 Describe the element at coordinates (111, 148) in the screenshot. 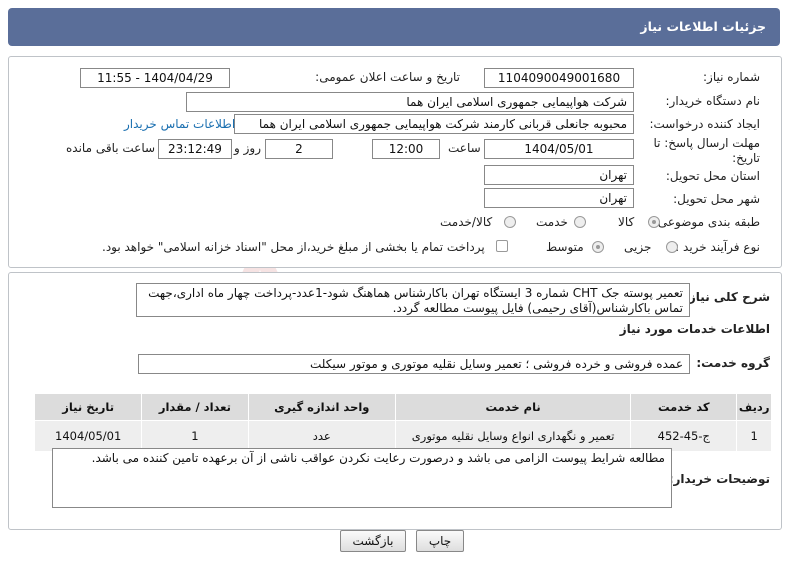

I see `remaining-label: ساعت باقی مانده` at that location.